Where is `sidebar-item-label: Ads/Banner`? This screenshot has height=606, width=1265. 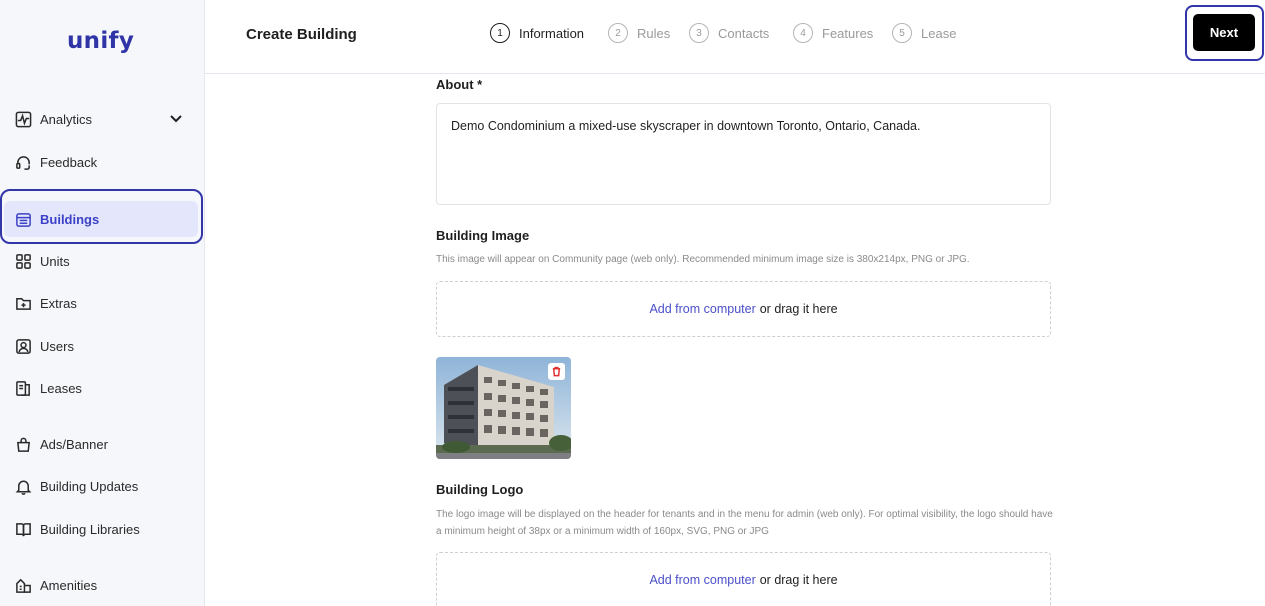
sidebar-item-label: Ads/Banner is located at coordinates (74, 444).